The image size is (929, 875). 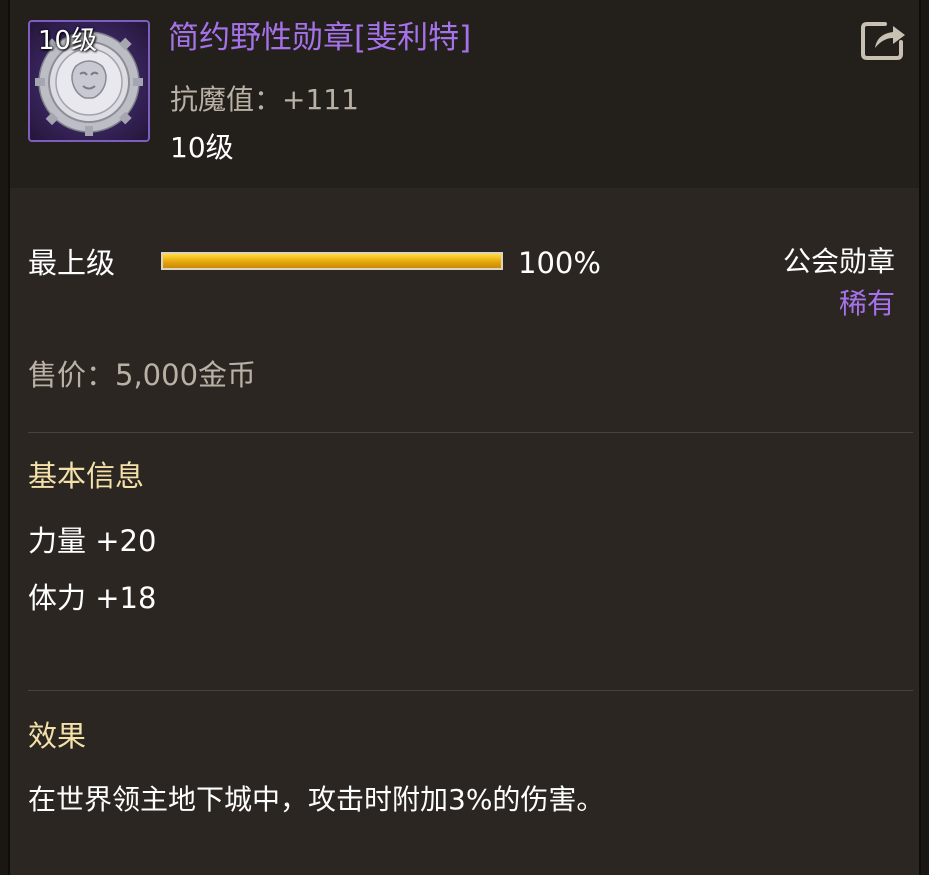 What do you see at coordinates (559, 263) in the screenshot?
I see `upgrade-progress-text: 100%` at bounding box center [559, 263].